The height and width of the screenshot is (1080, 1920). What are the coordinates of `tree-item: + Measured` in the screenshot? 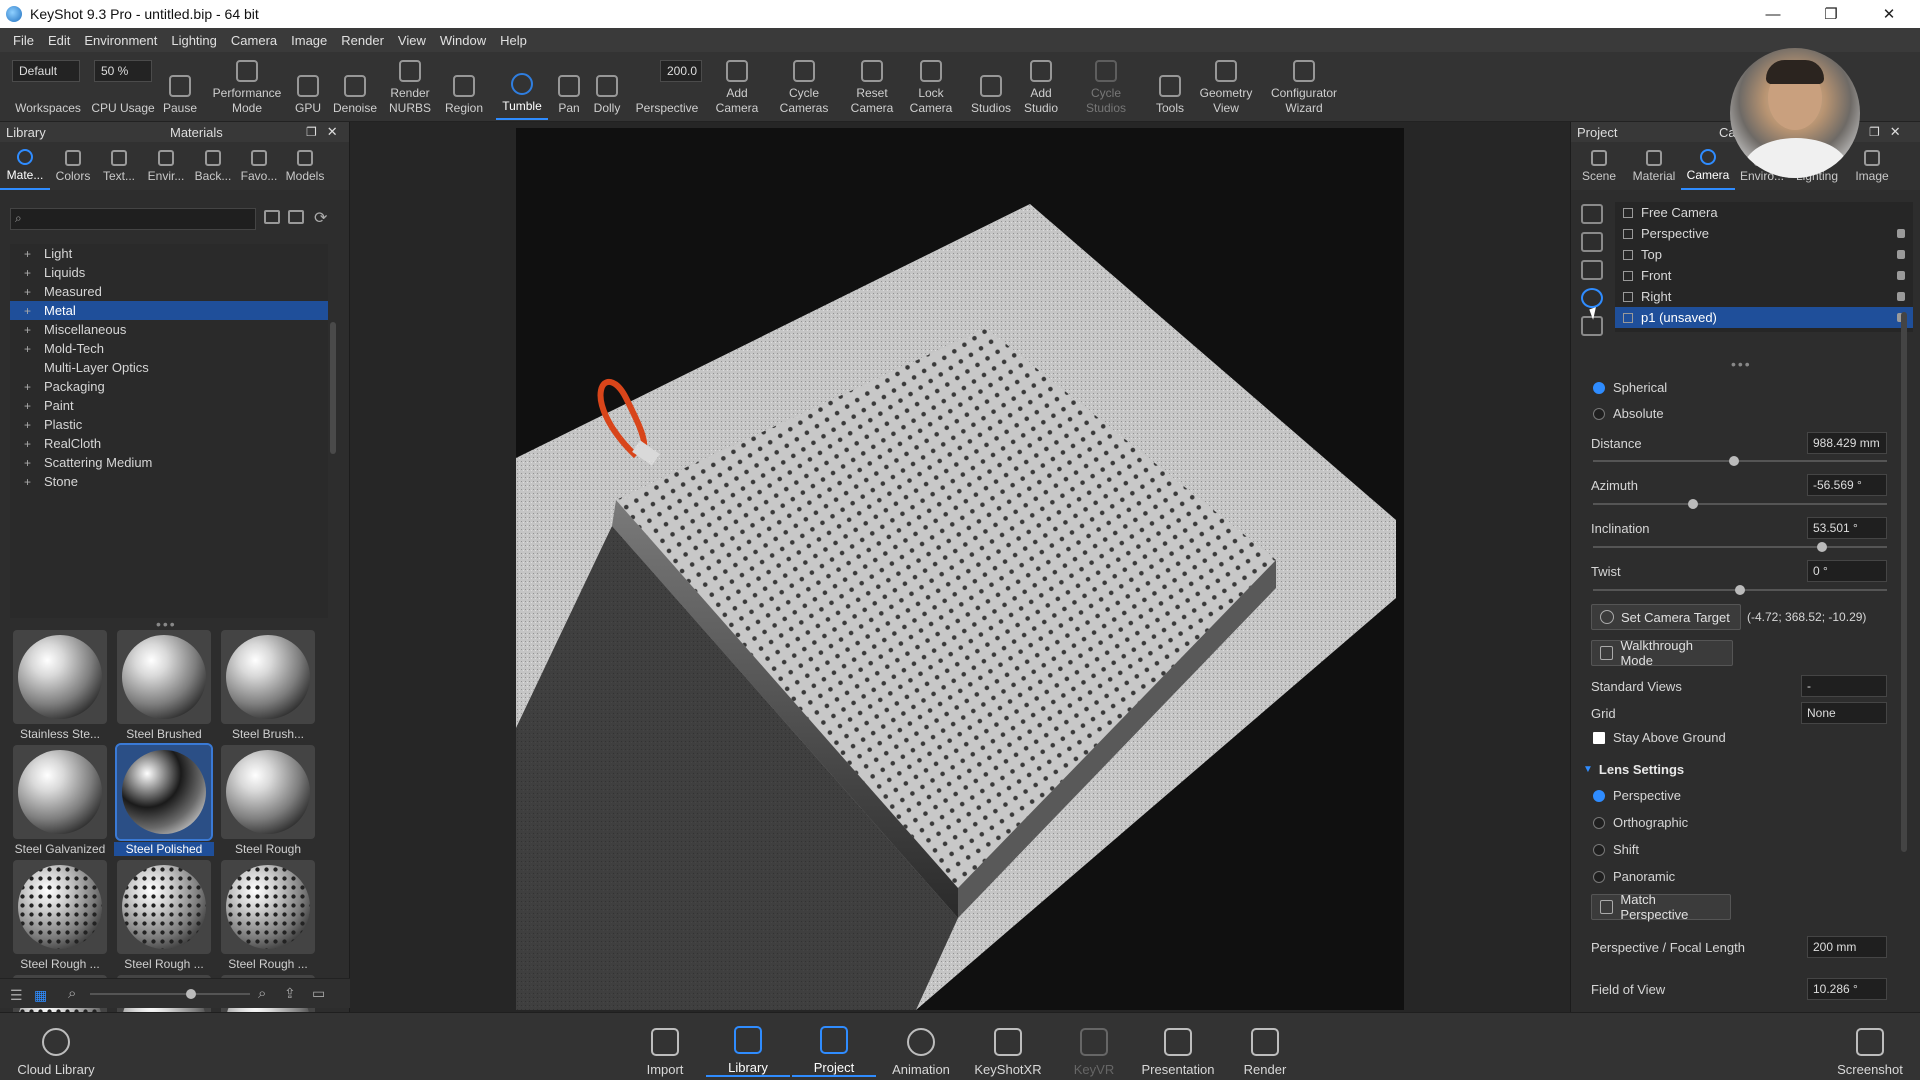 It's located at (169, 291).